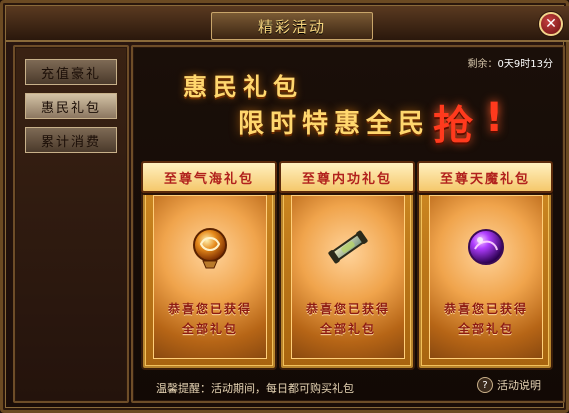 This screenshot has height=413, width=569. Describe the element at coordinates (243, 87) in the screenshot. I see `banner-title: 惠民礼包` at that location.